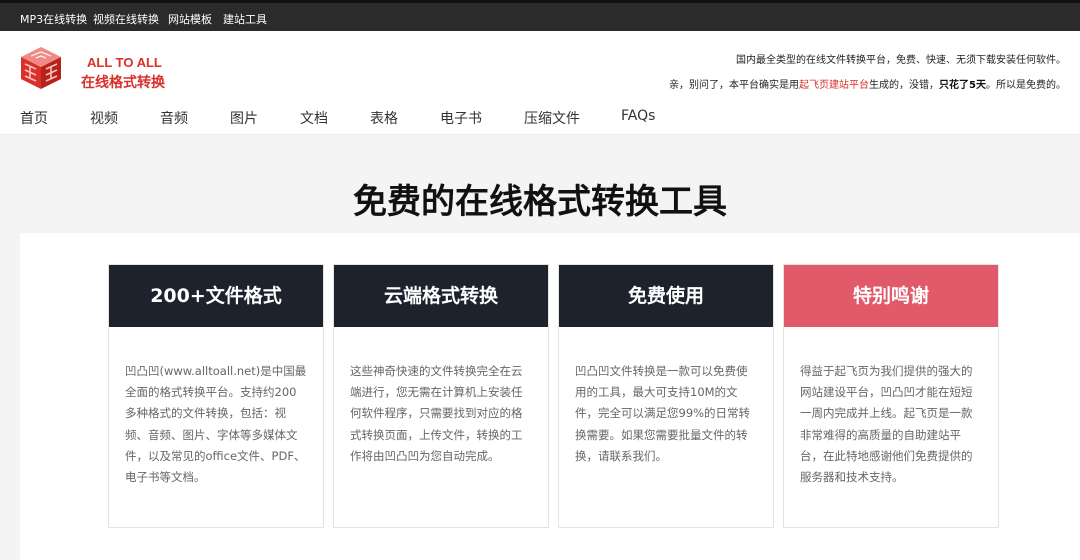  What do you see at coordinates (34, 118) in the screenshot?
I see `nav-item-home: 首页` at bounding box center [34, 118].